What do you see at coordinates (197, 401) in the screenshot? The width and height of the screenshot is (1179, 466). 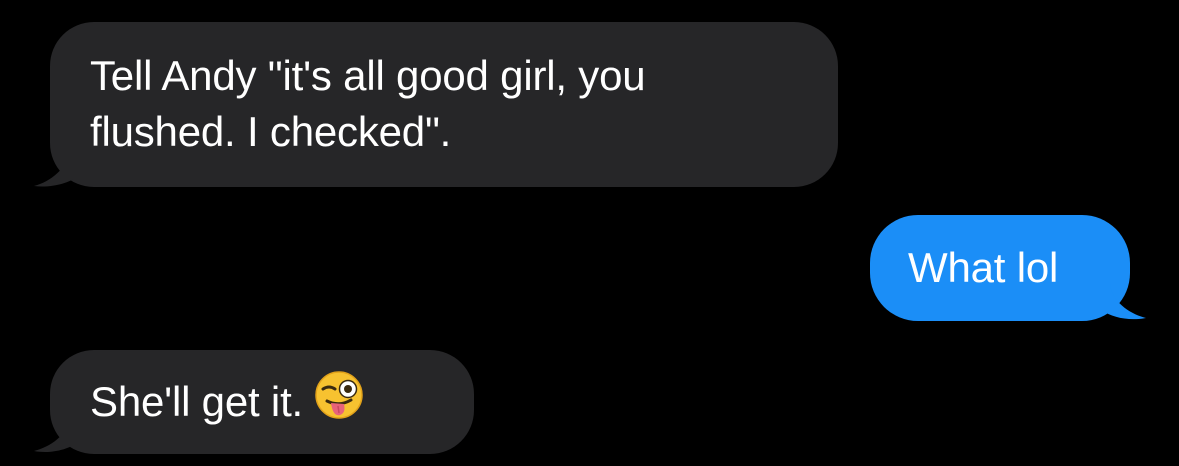 I see `message-text: She'll get it.` at bounding box center [197, 401].